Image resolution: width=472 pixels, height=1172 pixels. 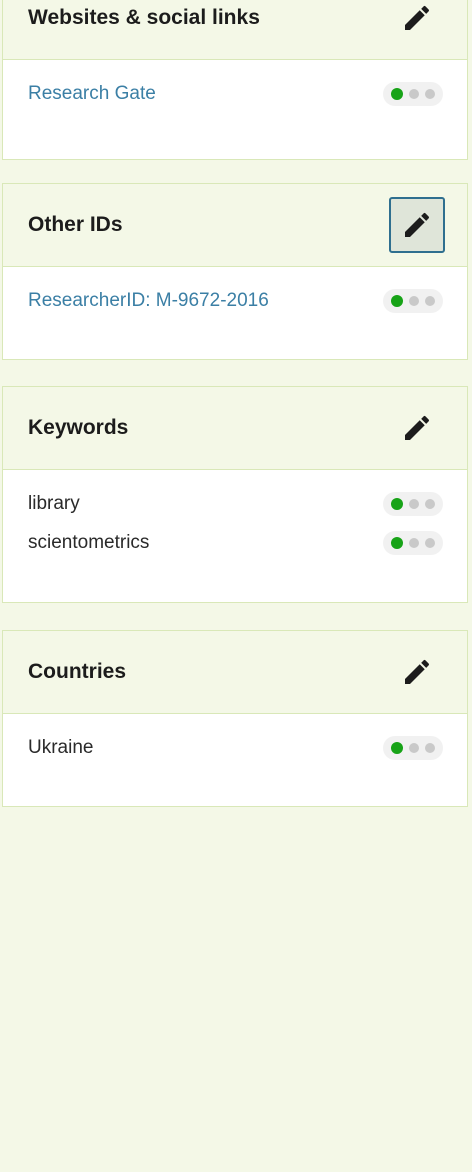 What do you see at coordinates (235, 225) in the screenshot?
I see `other-ids-panel-header: Other IDs` at bounding box center [235, 225].